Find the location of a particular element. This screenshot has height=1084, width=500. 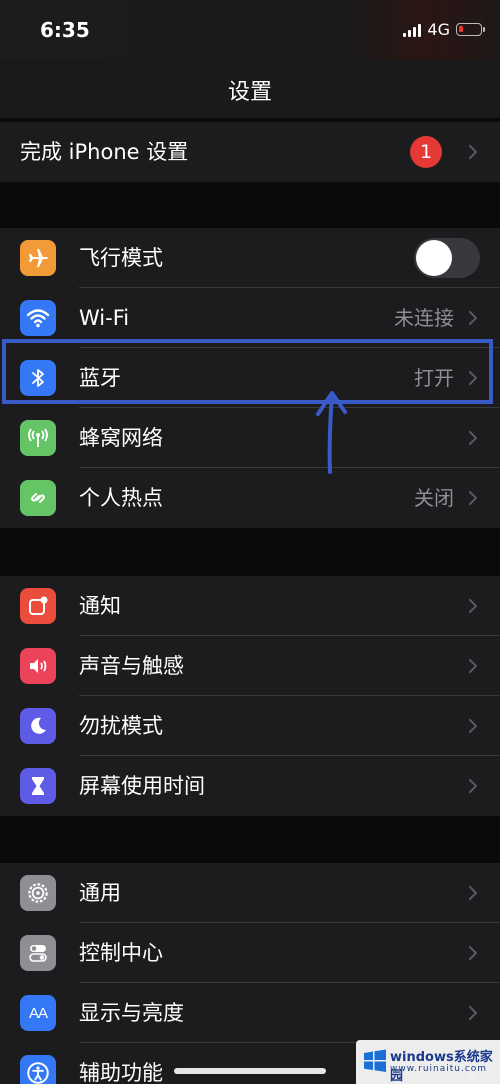

setup-group: 完成 iPhone 设置 1 is located at coordinates (250, 152).